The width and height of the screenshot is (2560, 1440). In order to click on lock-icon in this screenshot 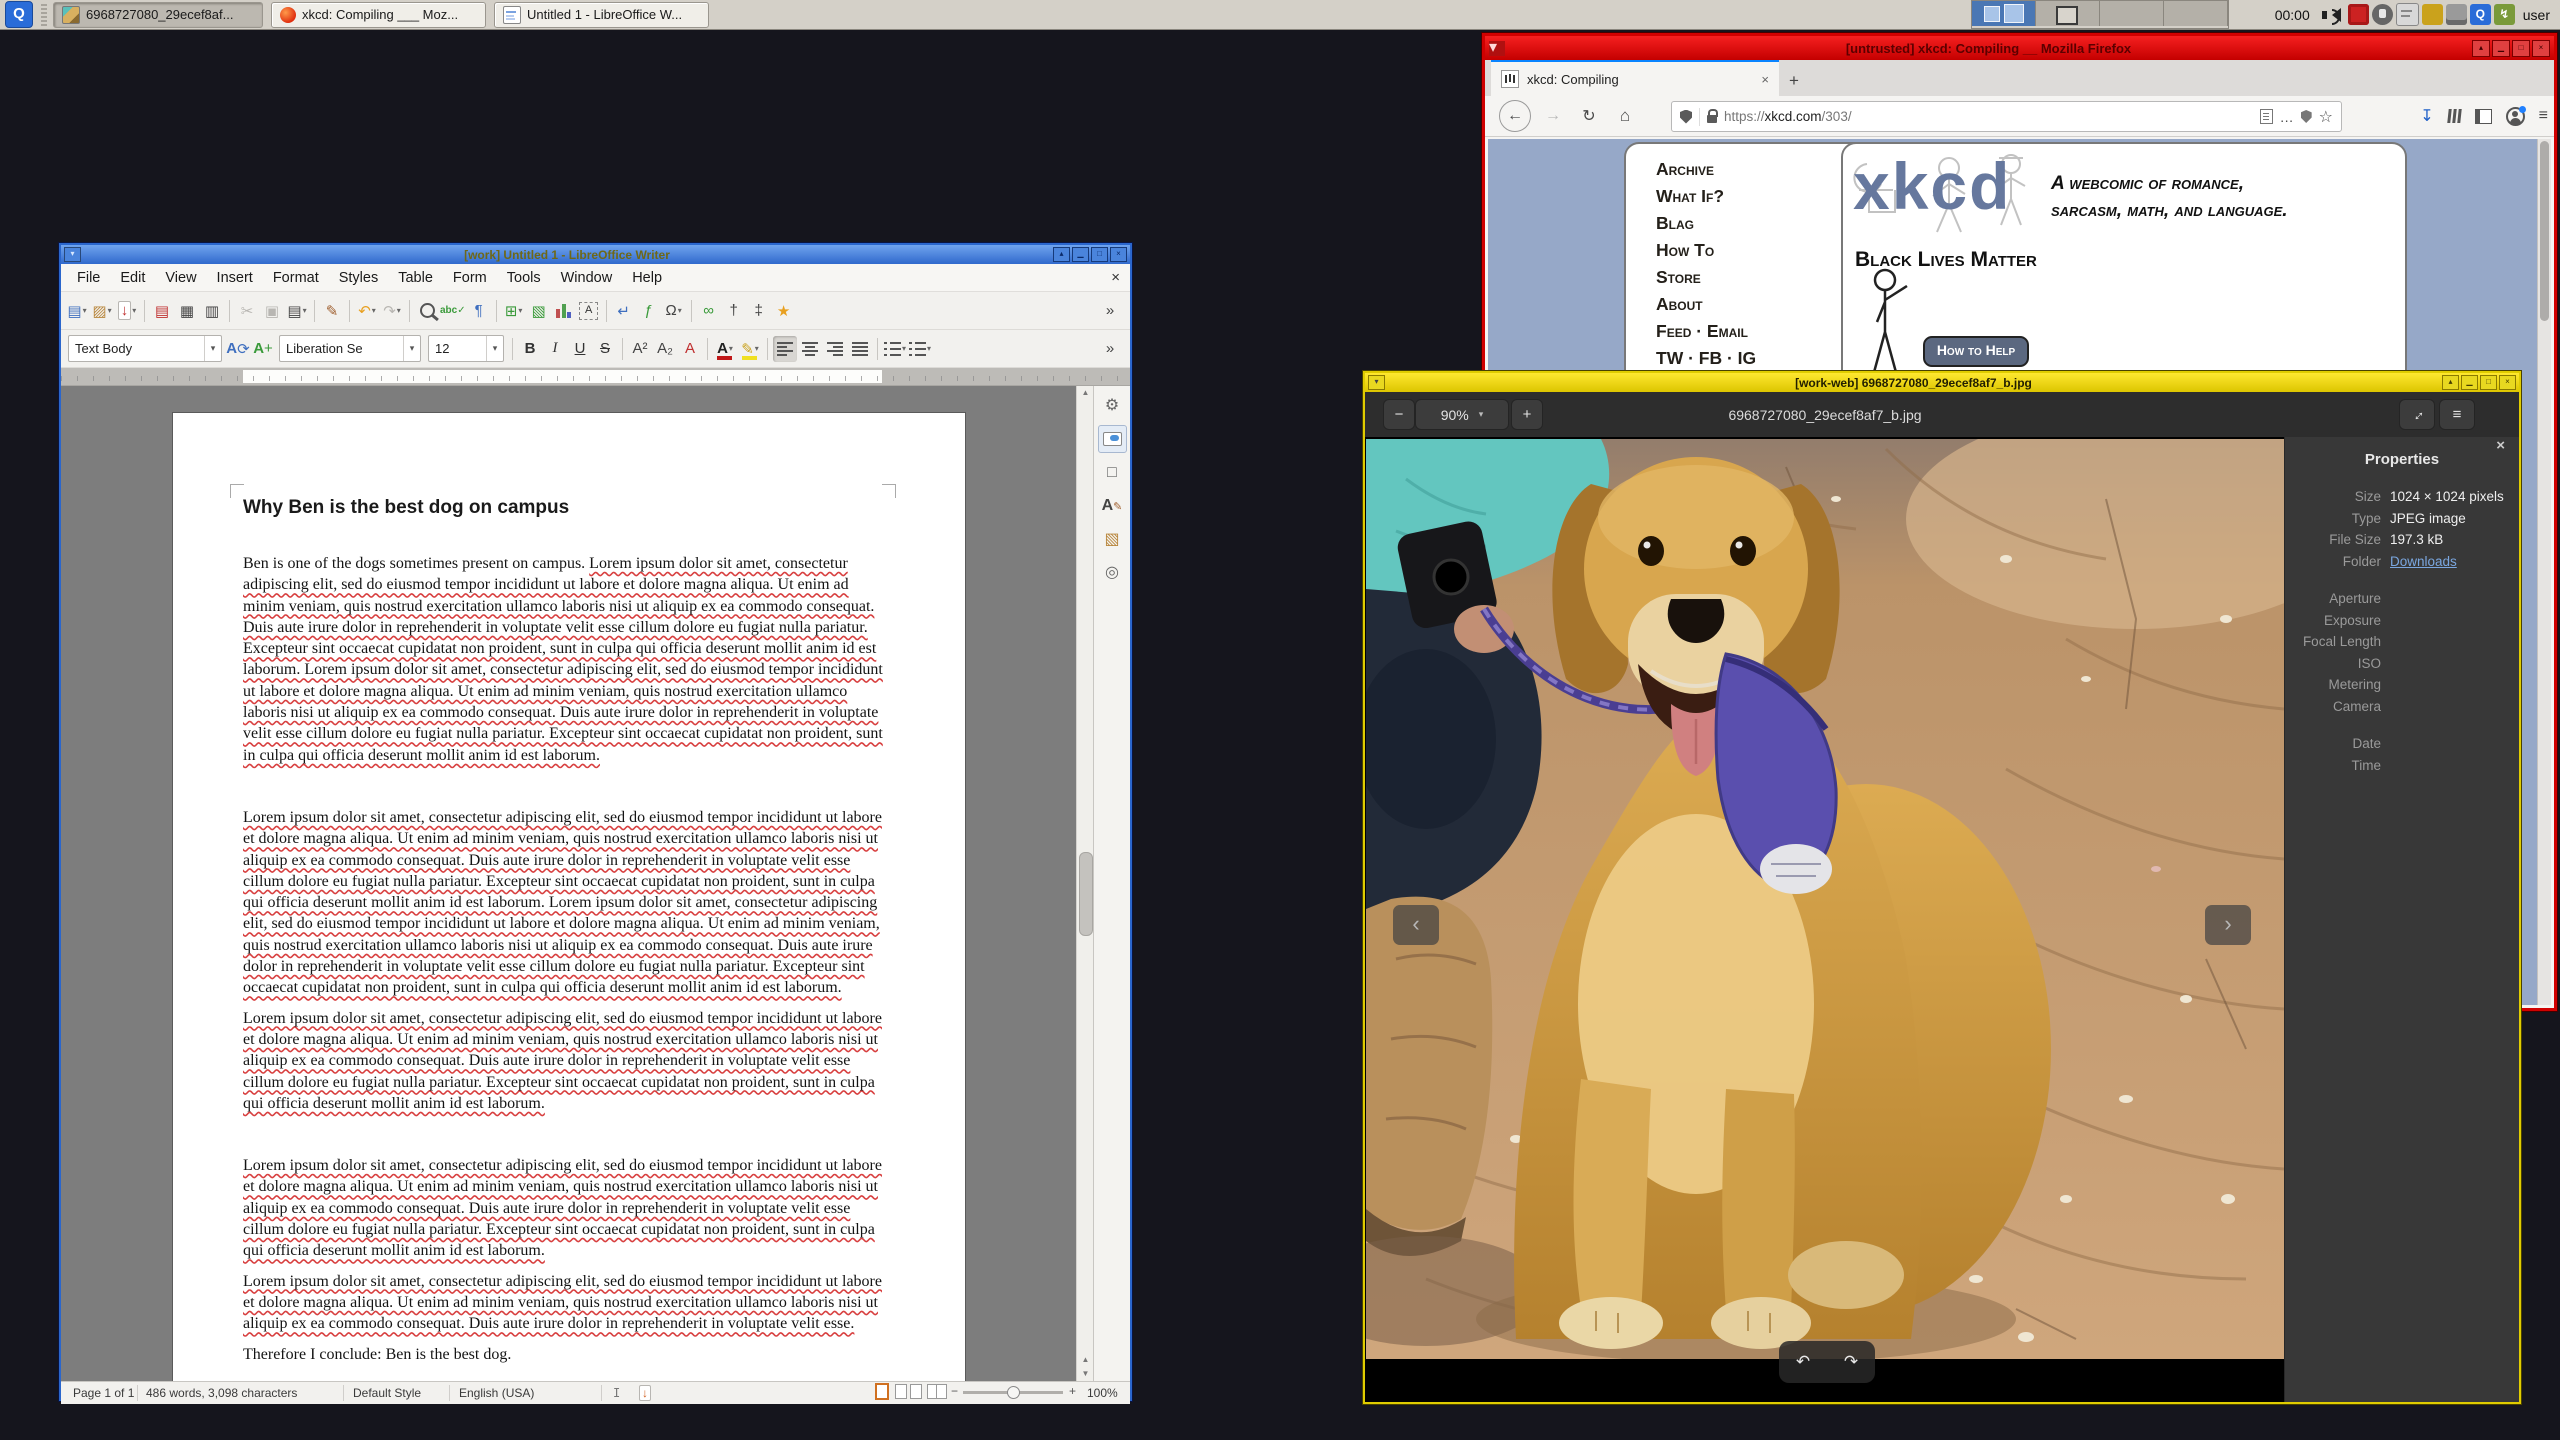, I will do `click(1712, 116)`.